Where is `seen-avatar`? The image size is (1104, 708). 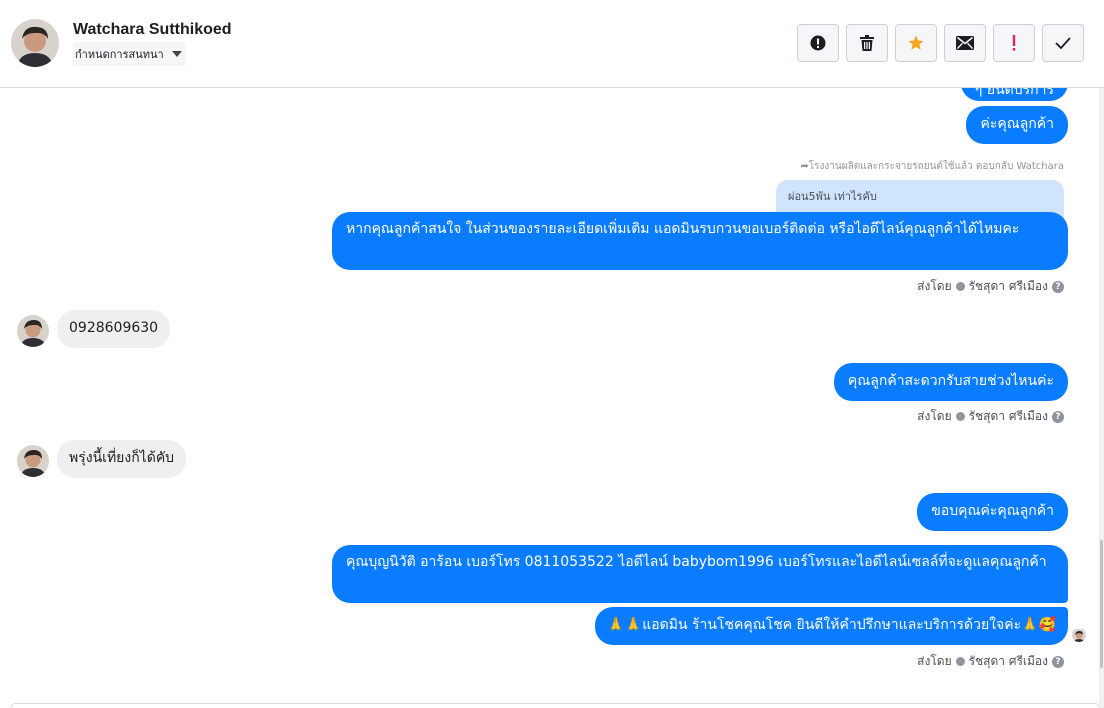
seen-avatar is located at coordinates (1079, 635).